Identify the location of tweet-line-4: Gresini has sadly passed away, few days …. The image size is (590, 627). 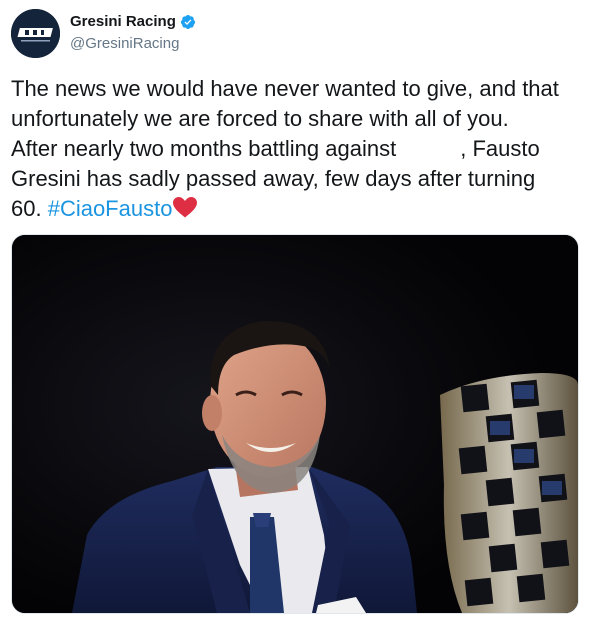
(273, 178).